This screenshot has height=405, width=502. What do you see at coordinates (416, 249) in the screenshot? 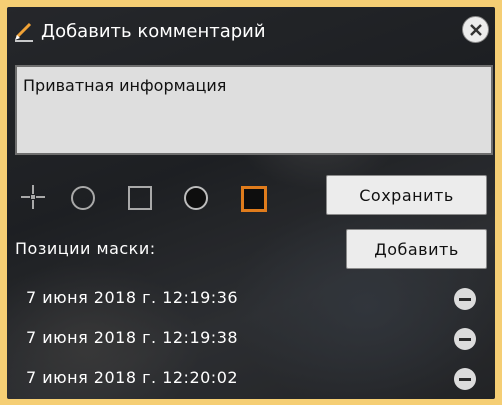
I see `add-button: Добавить` at bounding box center [416, 249].